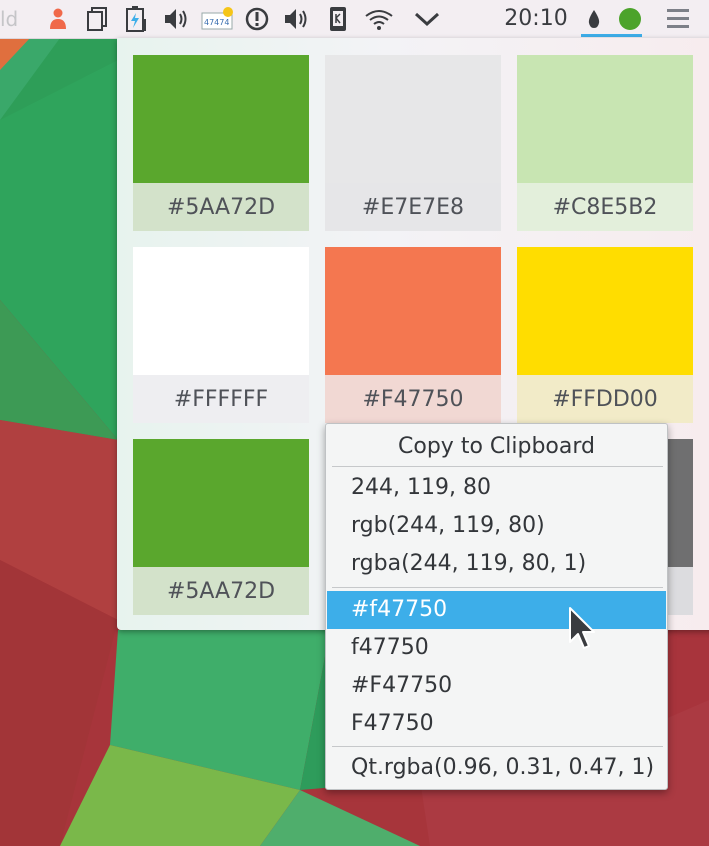 The height and width of the screenshot is (846, 709). I want to click on color-swatch: #FFFFFF, so click(221, 335).